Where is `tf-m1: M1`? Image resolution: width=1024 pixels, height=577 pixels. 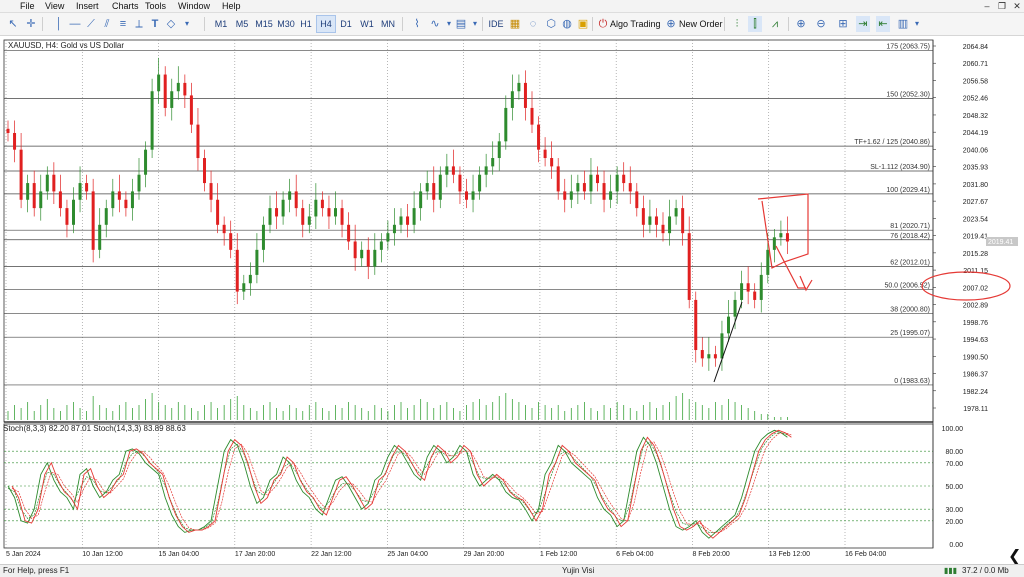
tf-m1: M1 is located at coordinates (221, 24).